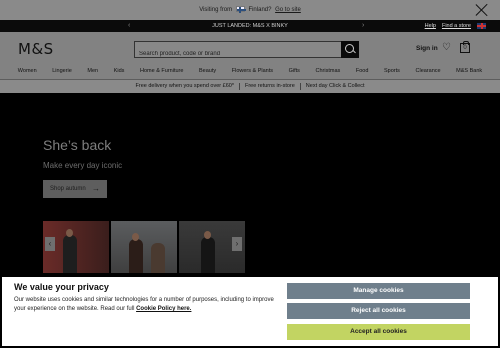 The width and height of the screenshot is (500, 348). What do you see at coordinates (216, 10) in the screenshot?
I see `visiting-prefix: Visiting from` at bounding box center [216, 10].